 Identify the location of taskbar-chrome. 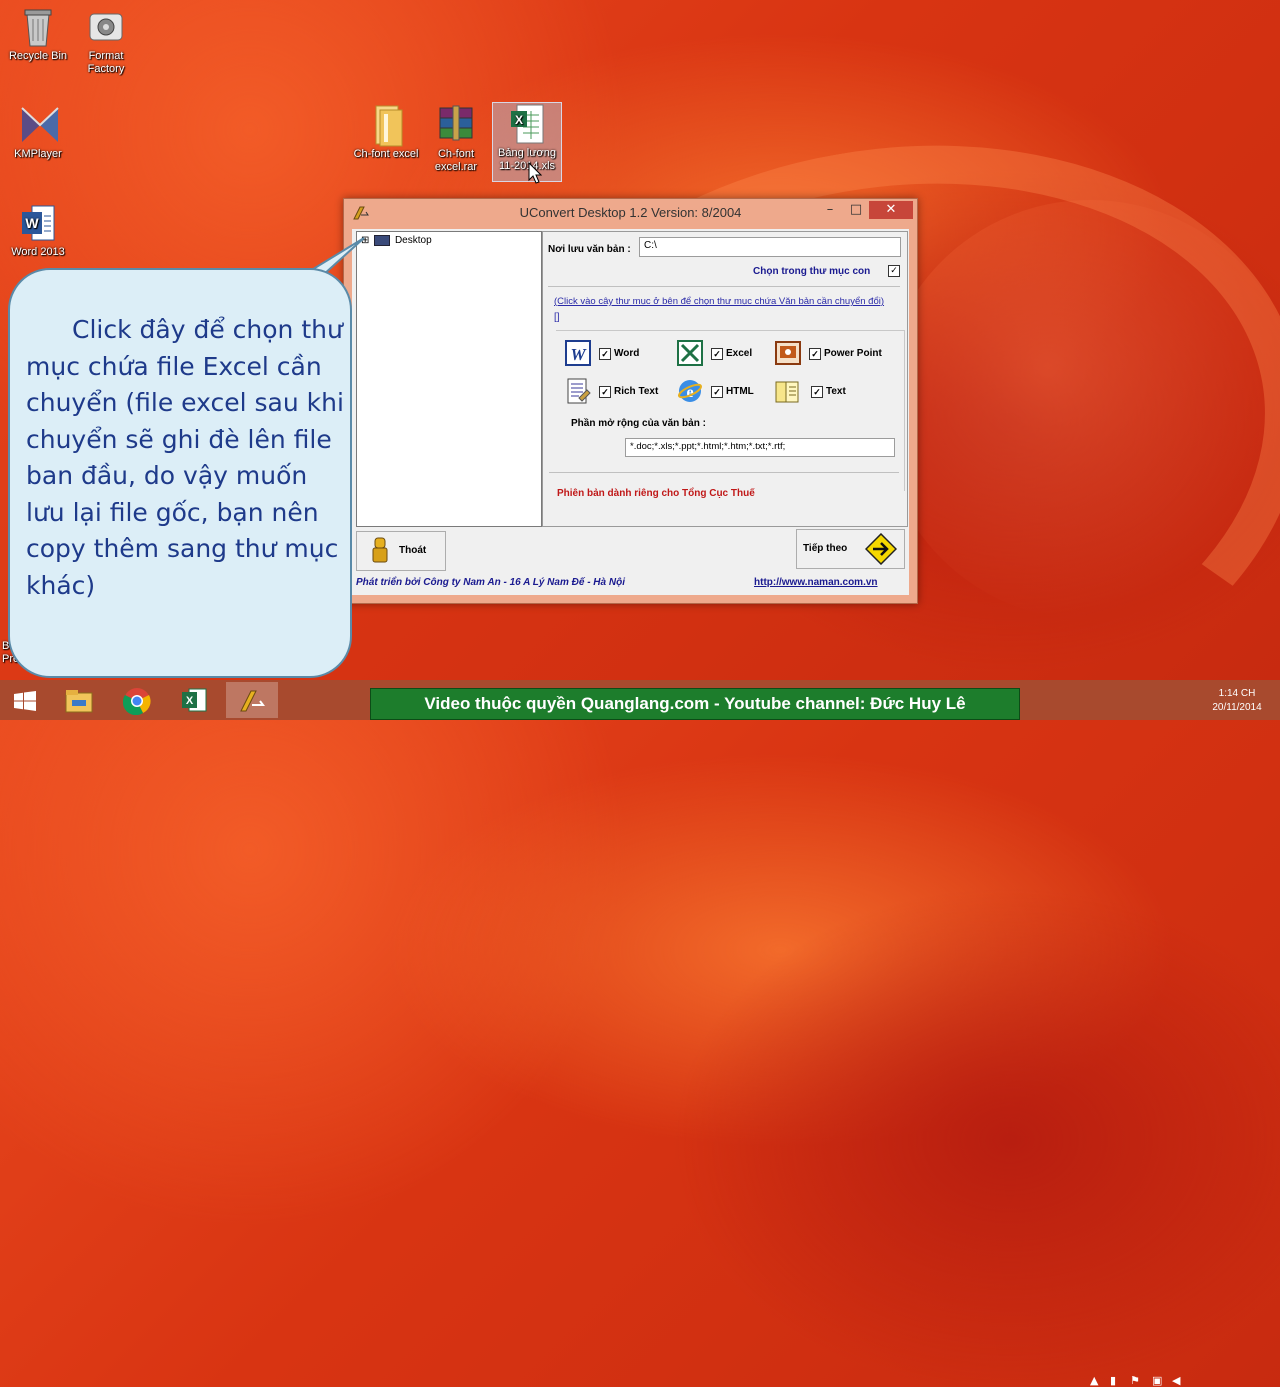
(136, 700).